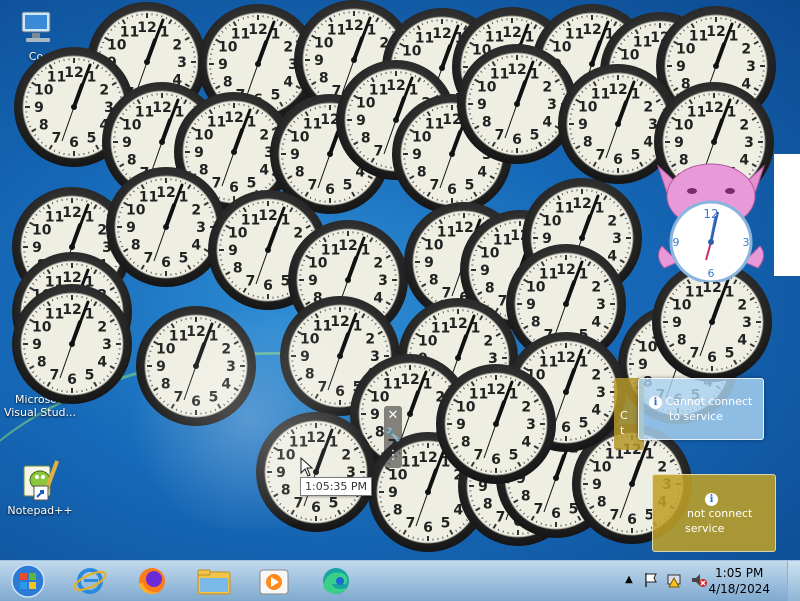 This screenshot has height=601, width=800. What do you see at coordinates (166, 350) in the screenshot?
I see `svg-text: 10` at bounding box center [166, 350].